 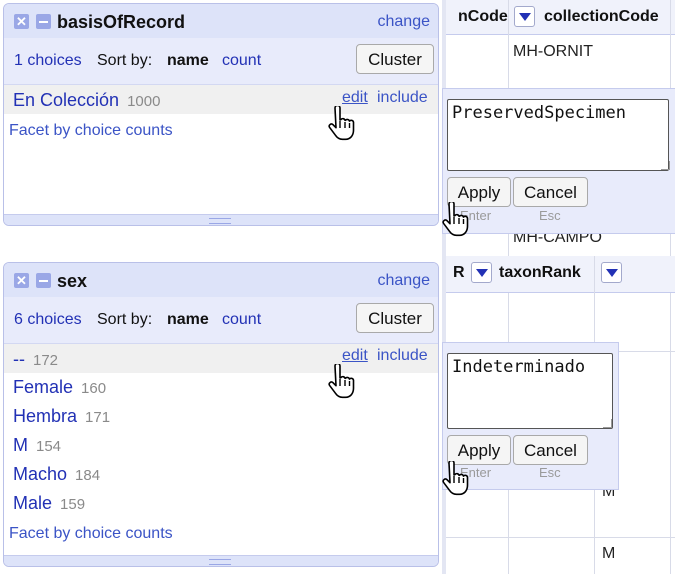 What do you see at coordinates (558, 135) in the screenshot?
I see `edit-value-textarea: PreservedSpecimen` at bounding box center [558, 135].